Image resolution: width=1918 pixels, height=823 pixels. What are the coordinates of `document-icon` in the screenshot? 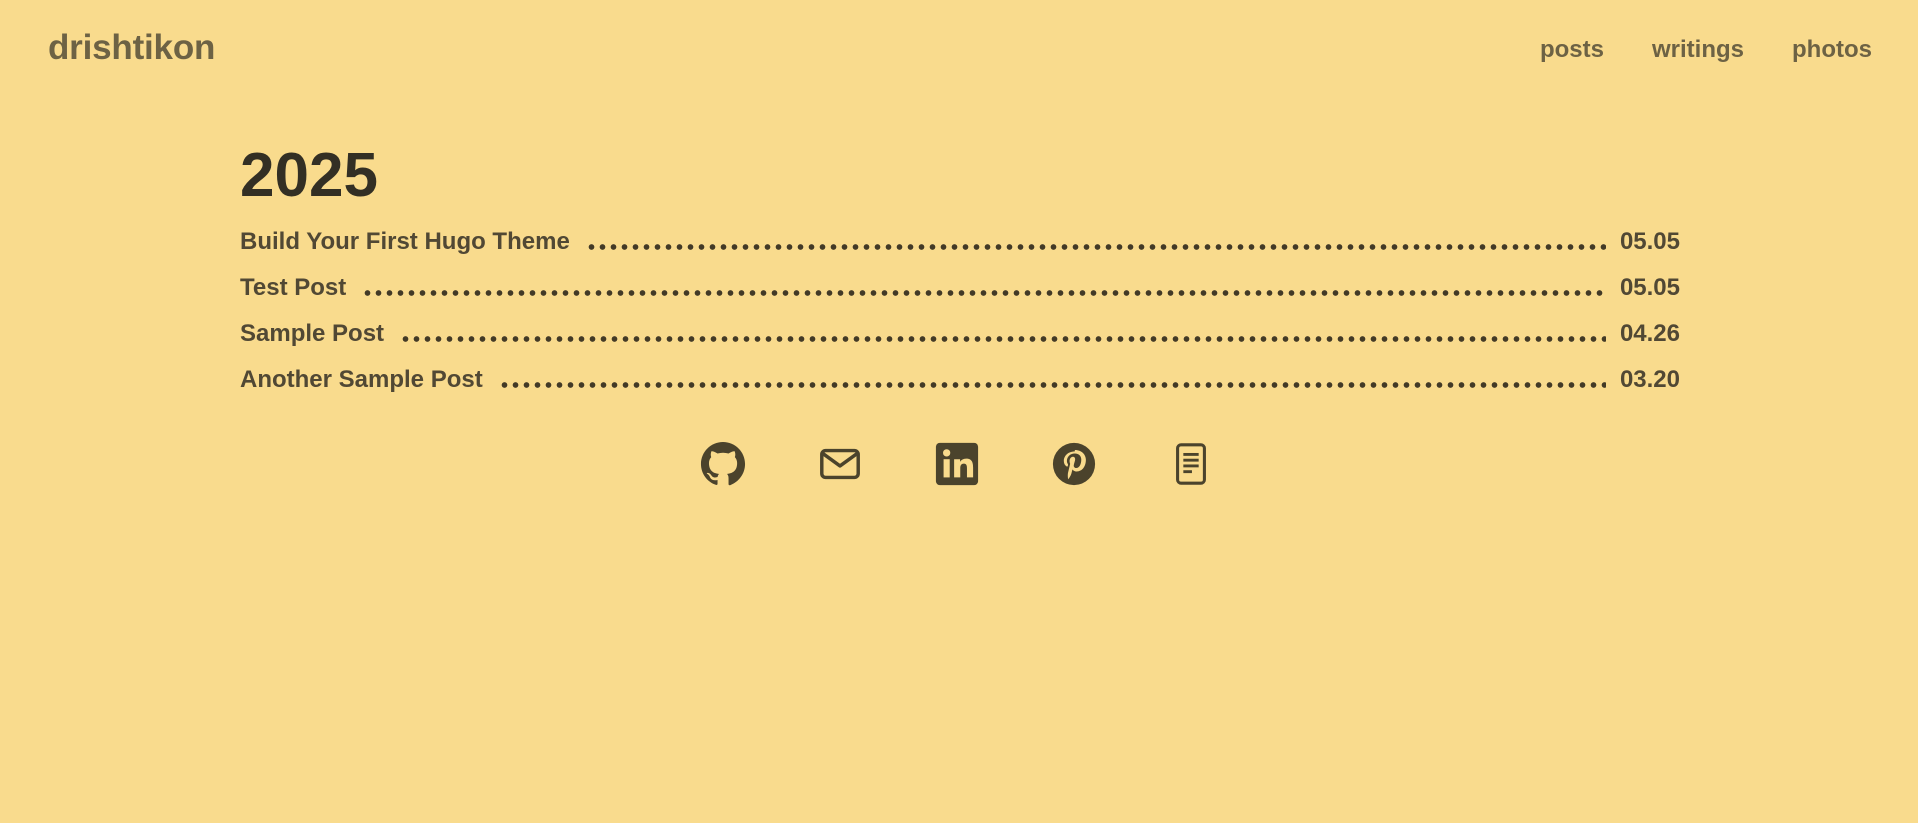 It's located at (1191, 464).